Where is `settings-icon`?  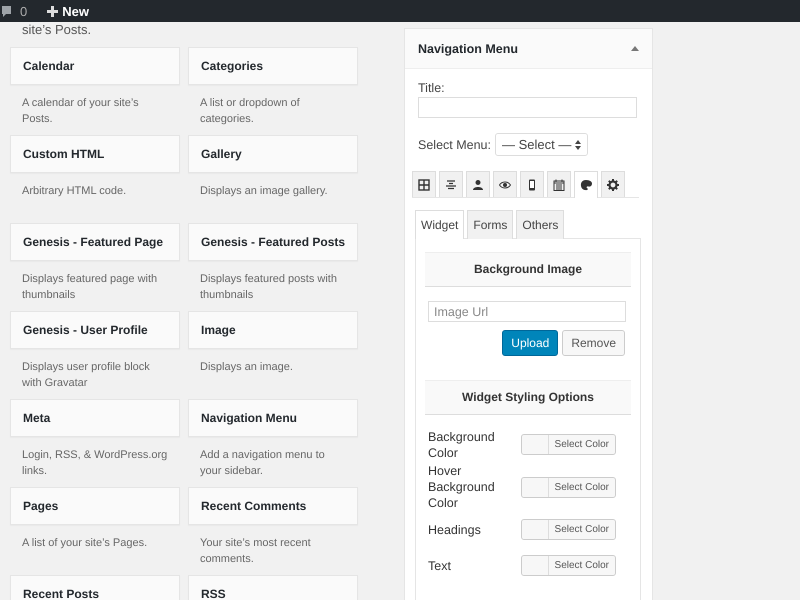 settings-icon is located at coordinates (613, 184).